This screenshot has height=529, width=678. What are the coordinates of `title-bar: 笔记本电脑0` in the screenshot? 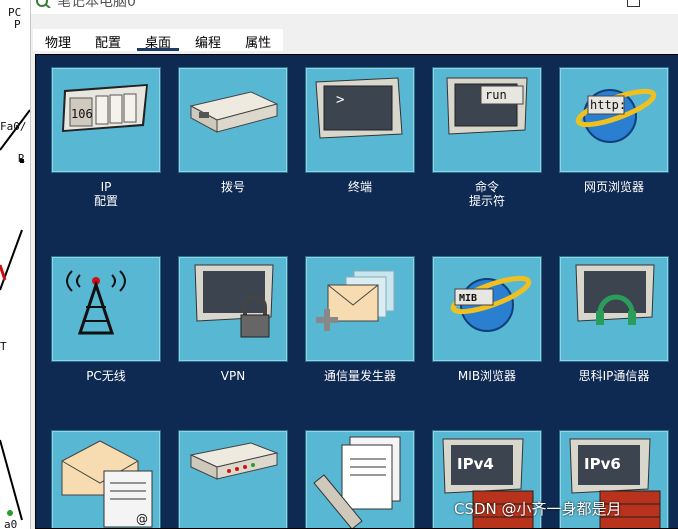 It's located at (354, 7).